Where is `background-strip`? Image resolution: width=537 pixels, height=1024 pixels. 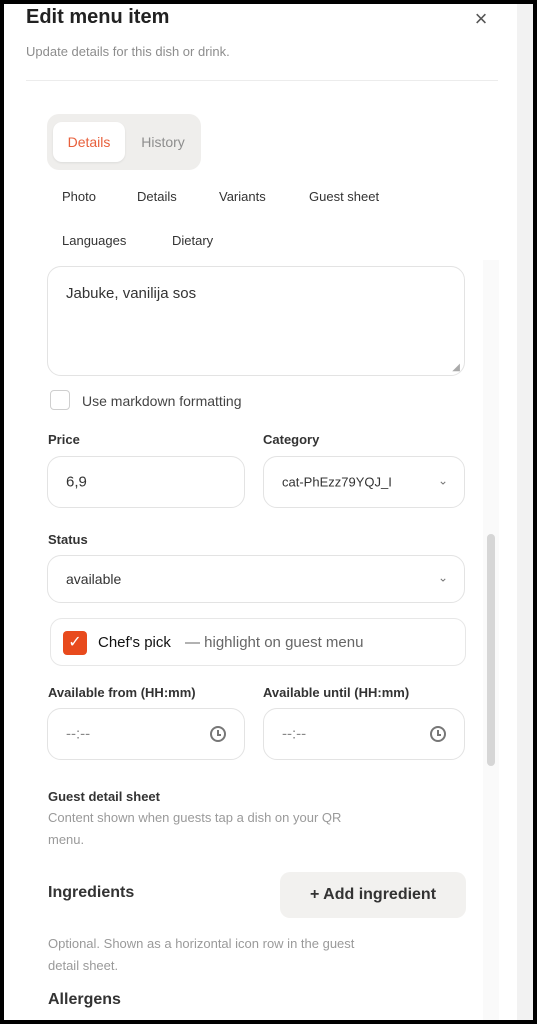 background-strip is located at coordinates (525, 512).